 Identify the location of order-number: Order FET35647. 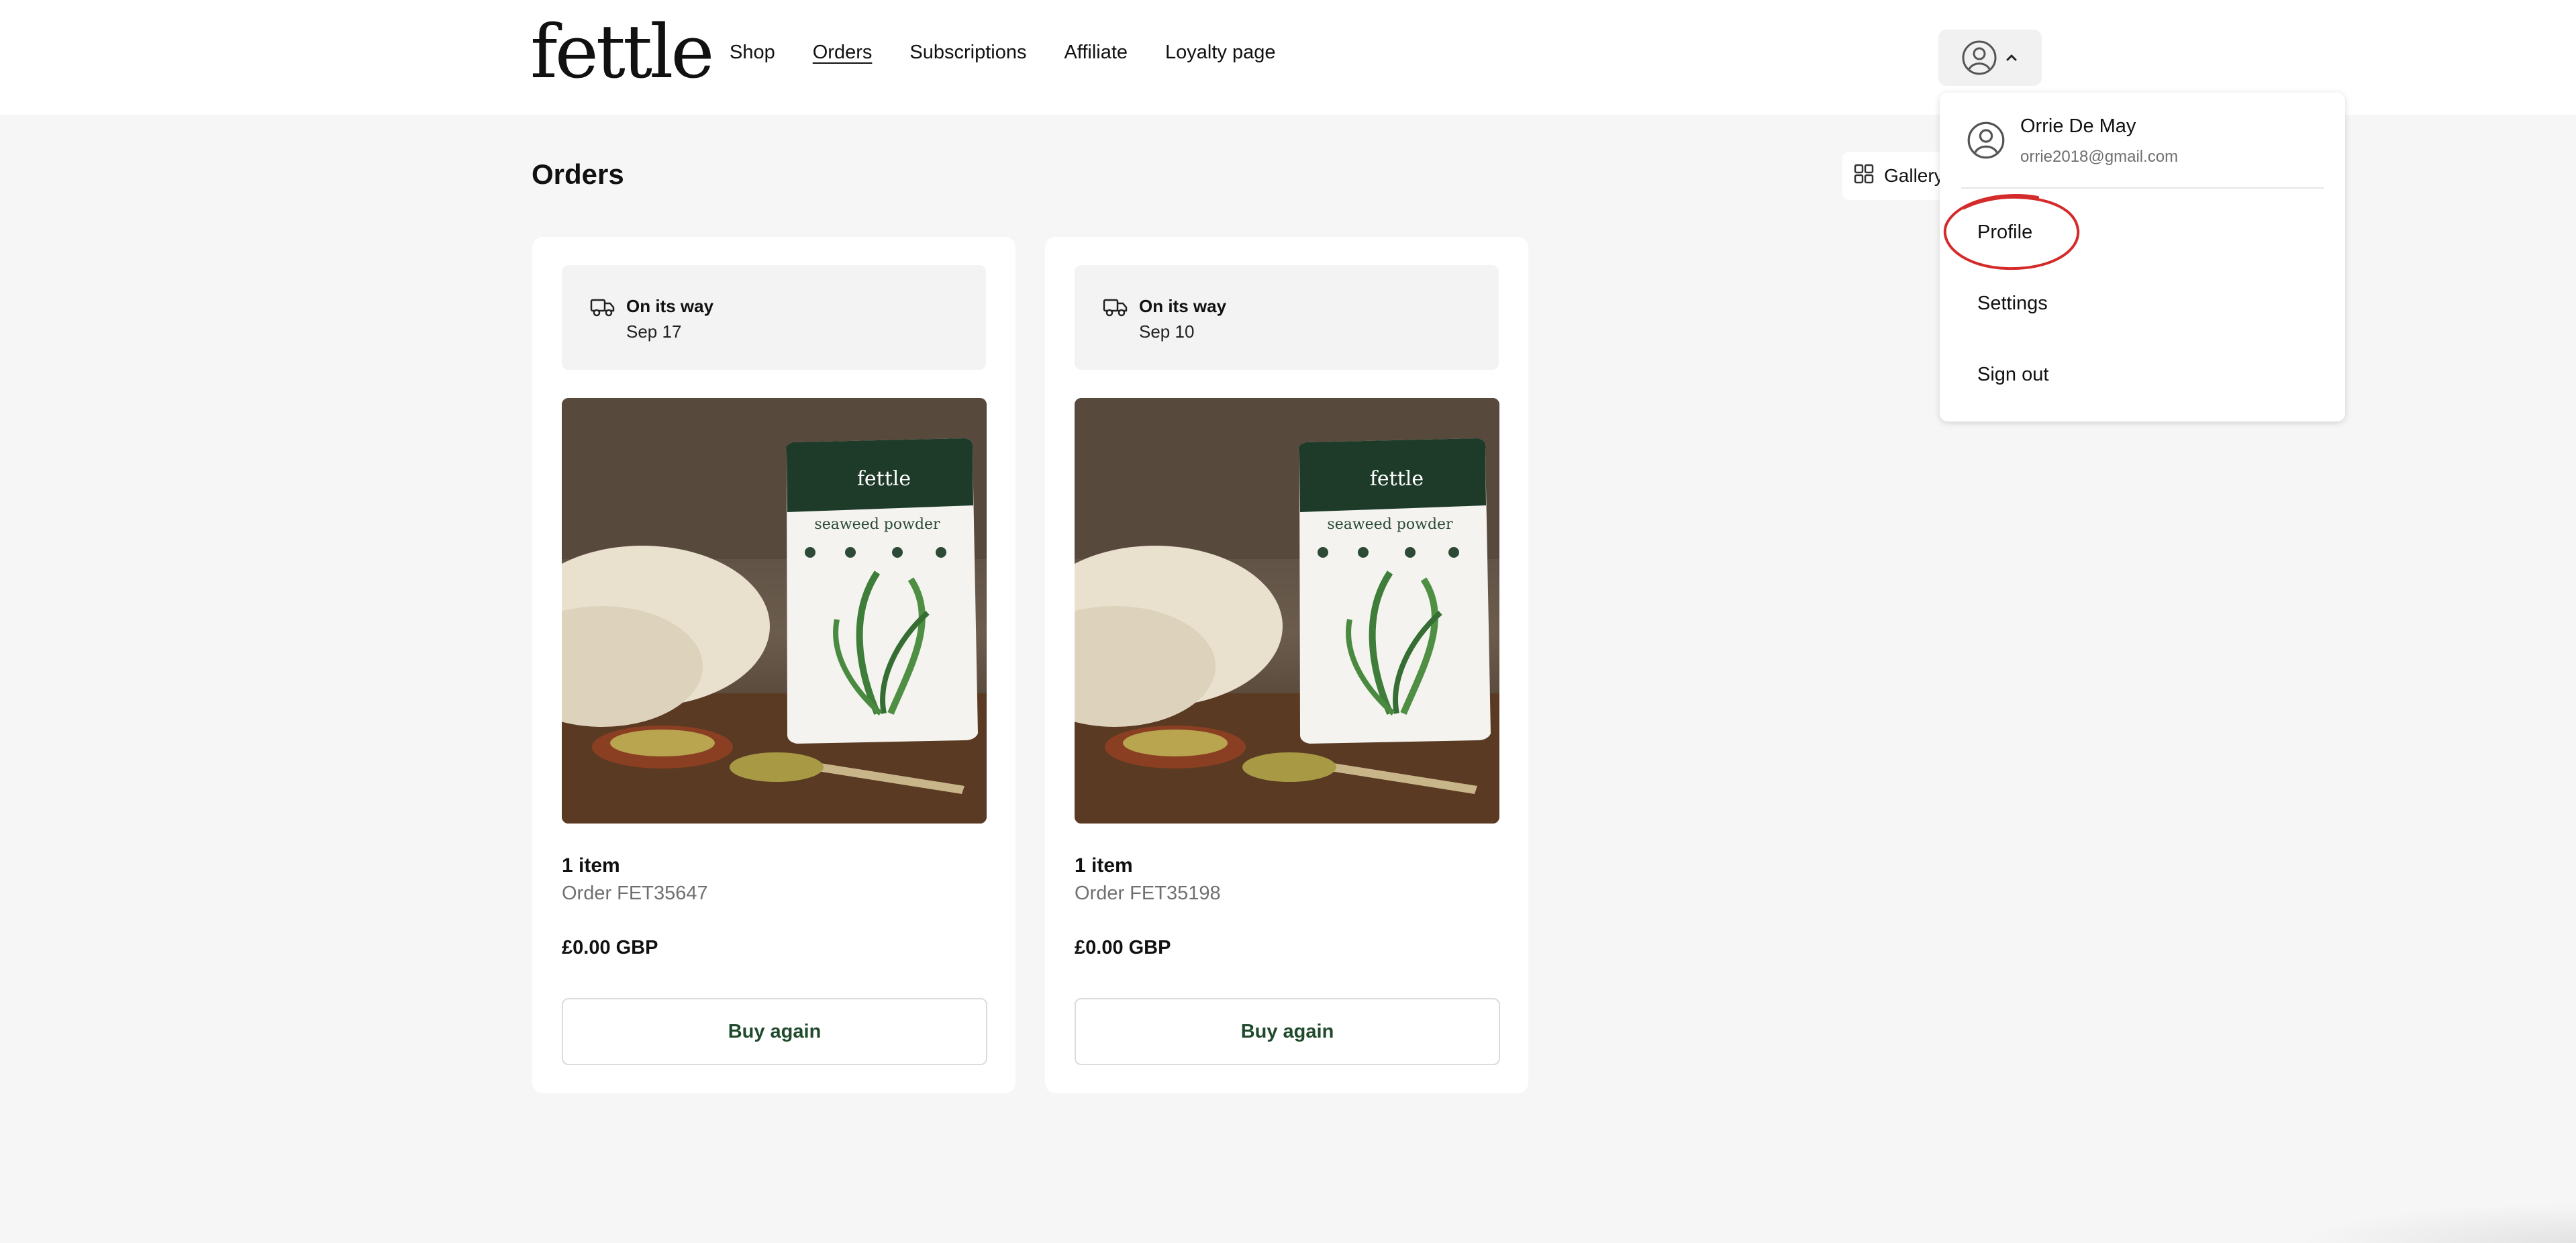
(635, 894).